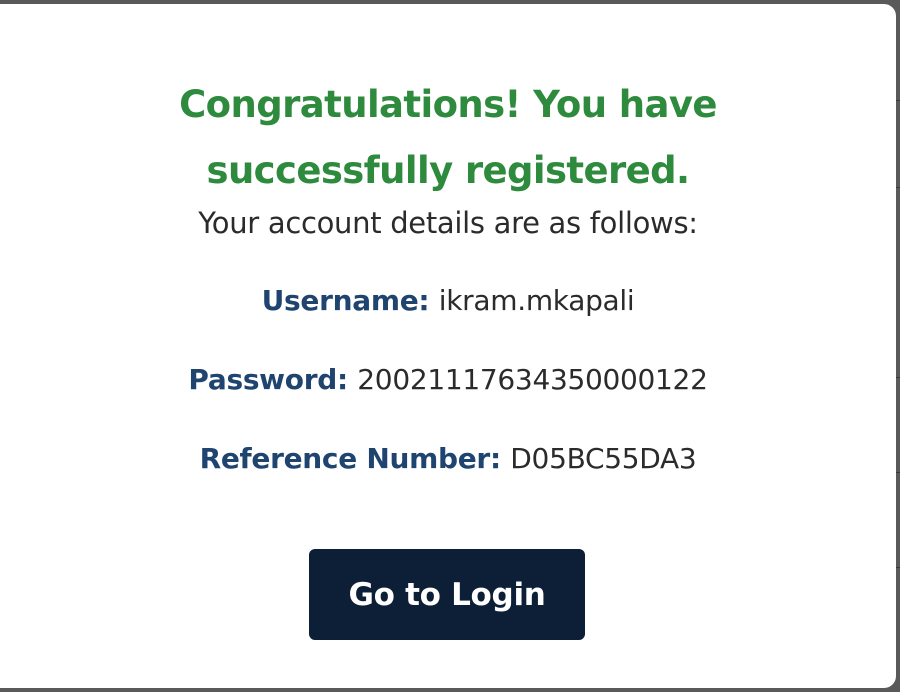  What do you see at coordinates (536, 300) in the screenshot?
I see `username-value: ikram.mkapali` at bounding box center [536, 300].